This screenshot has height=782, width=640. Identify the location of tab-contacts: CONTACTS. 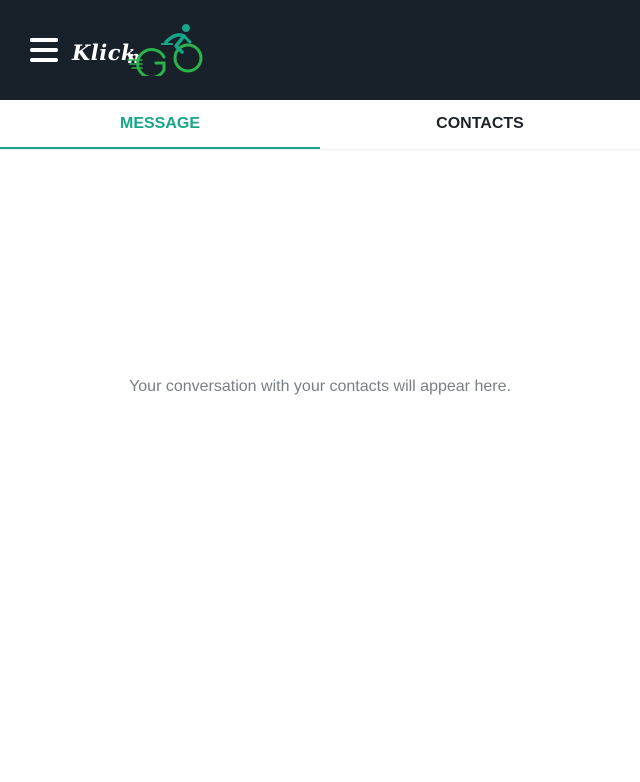
(480, 124).